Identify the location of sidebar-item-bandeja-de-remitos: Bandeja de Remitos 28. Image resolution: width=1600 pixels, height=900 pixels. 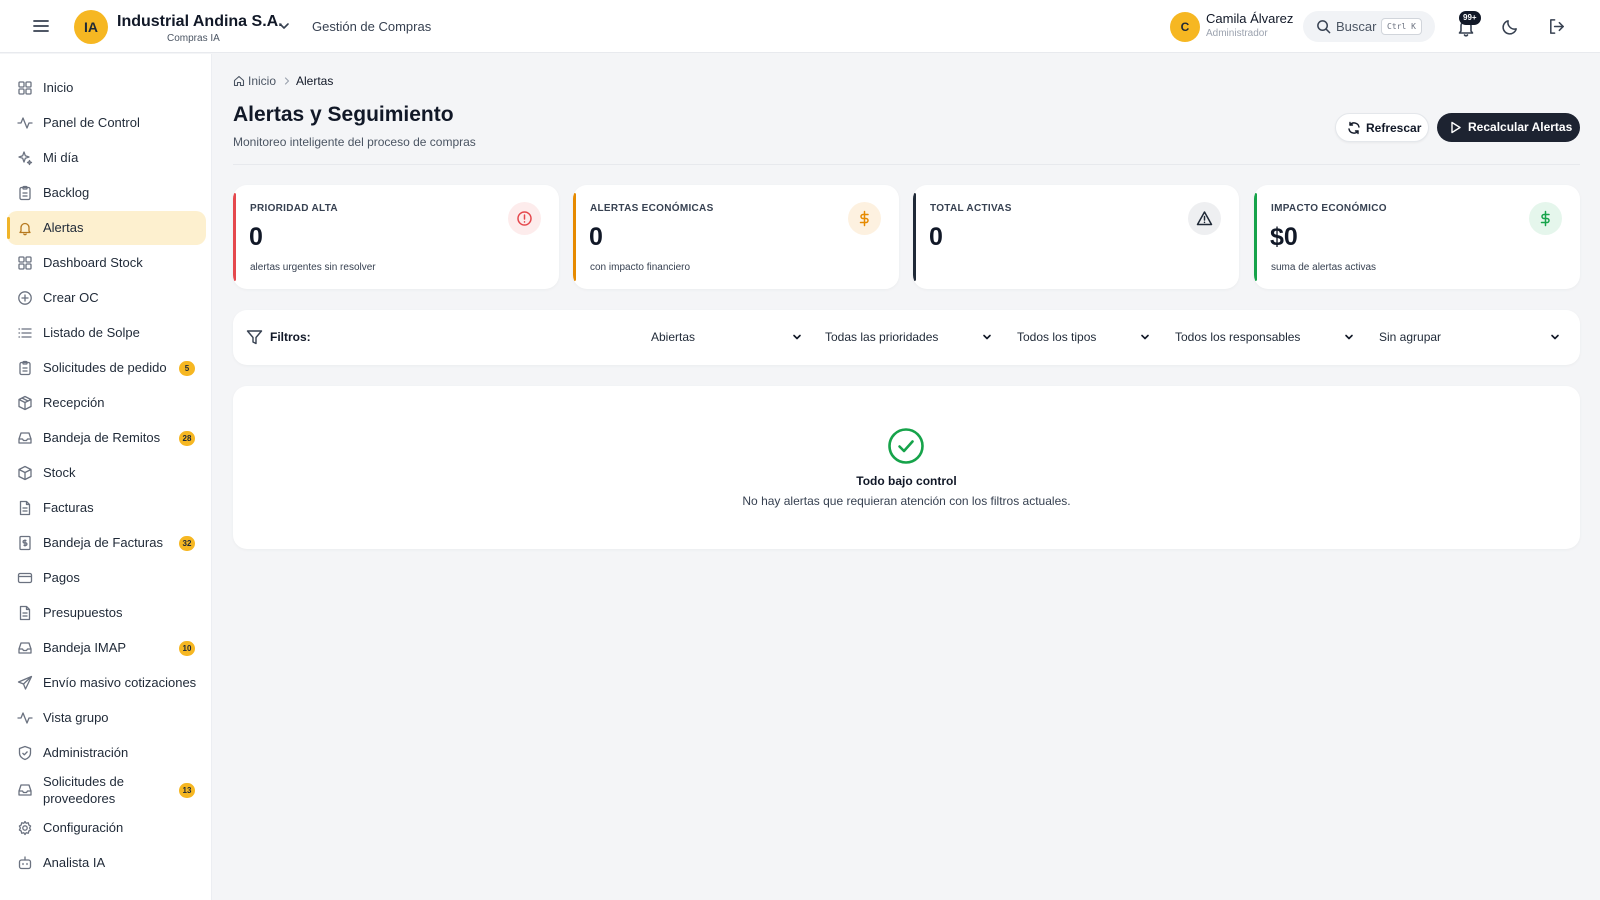
(106, 438).